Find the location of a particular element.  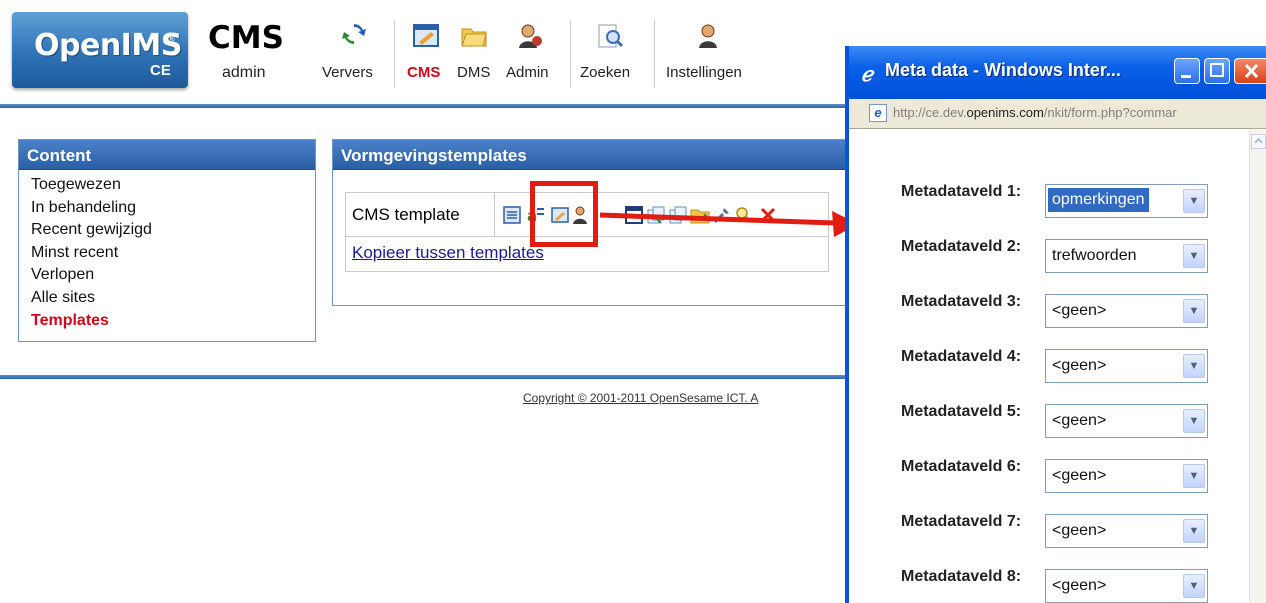

metadata-field-1-select: opmerkingen ▼ is located at coordinates (1126, 201).